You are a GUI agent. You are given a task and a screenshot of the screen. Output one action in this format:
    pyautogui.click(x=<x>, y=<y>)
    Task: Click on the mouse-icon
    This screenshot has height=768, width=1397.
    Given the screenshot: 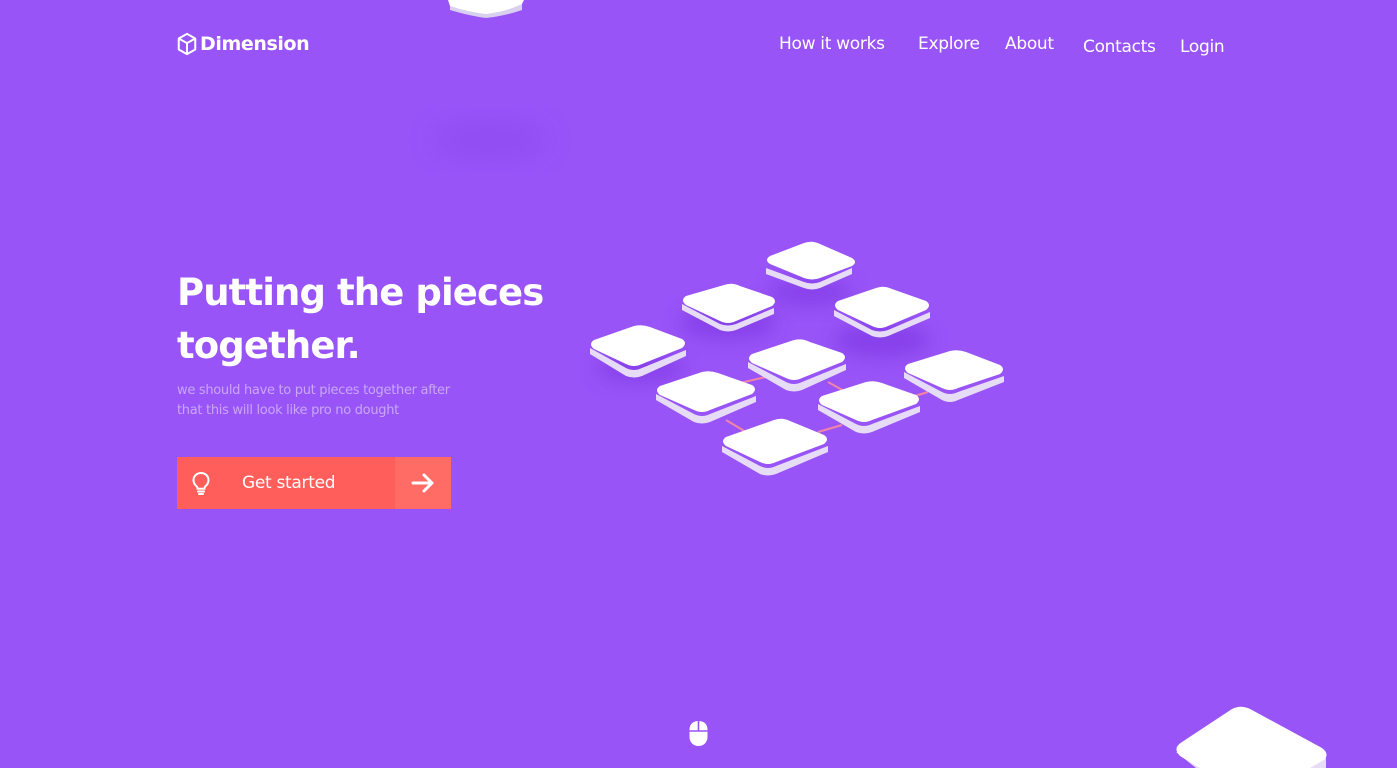 What is the action you would take?
    pyautogui.click(x=698, y=733)
    